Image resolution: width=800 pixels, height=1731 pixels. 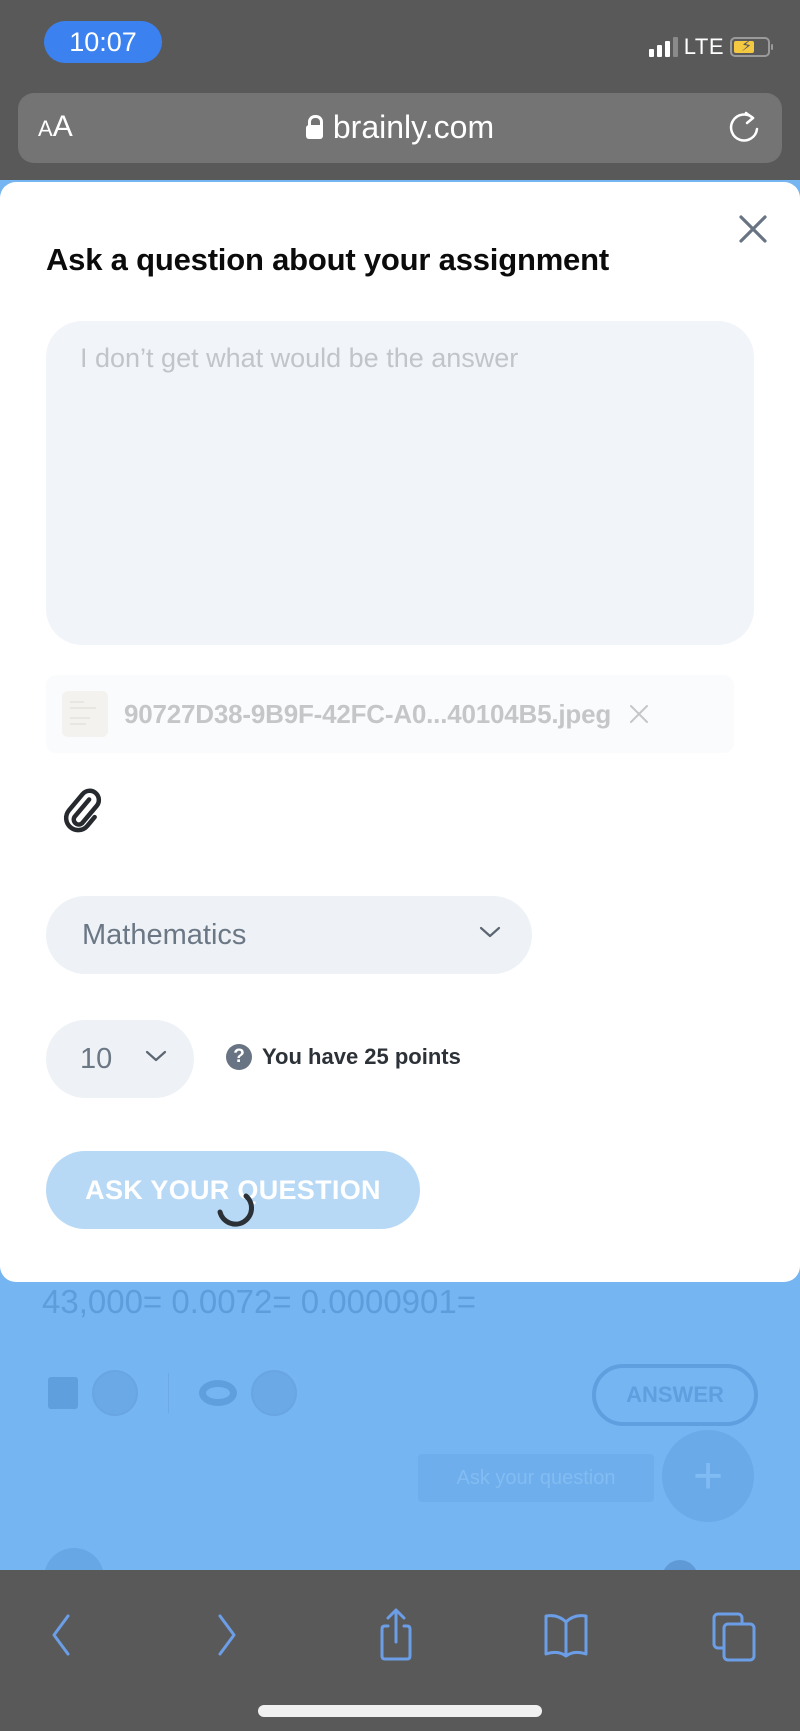 I want to click on signal-icon, so click(x=663, y=47).